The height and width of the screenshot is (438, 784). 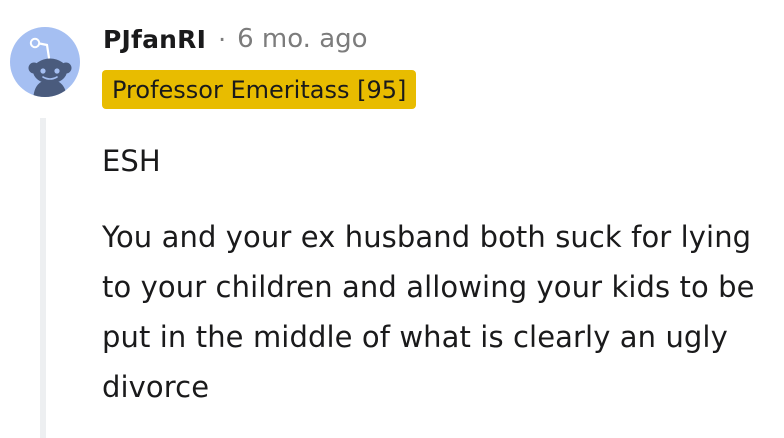 What do you see at coordinates (235, 39) in the screenshot?
I see `comment-meta: PJfanRI · 6 mo. ago` at bounding box center [235, 39].